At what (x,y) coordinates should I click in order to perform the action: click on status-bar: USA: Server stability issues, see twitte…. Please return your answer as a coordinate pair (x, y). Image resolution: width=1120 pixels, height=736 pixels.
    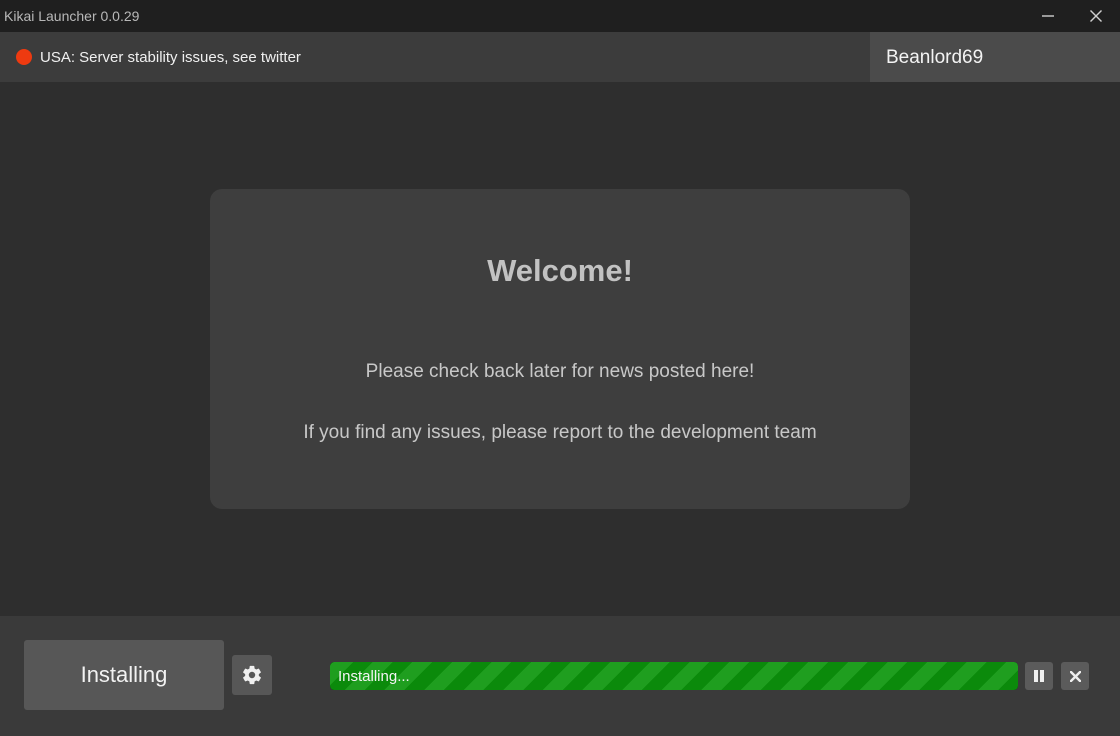
    Looking at the image, I should click on (560, 57).